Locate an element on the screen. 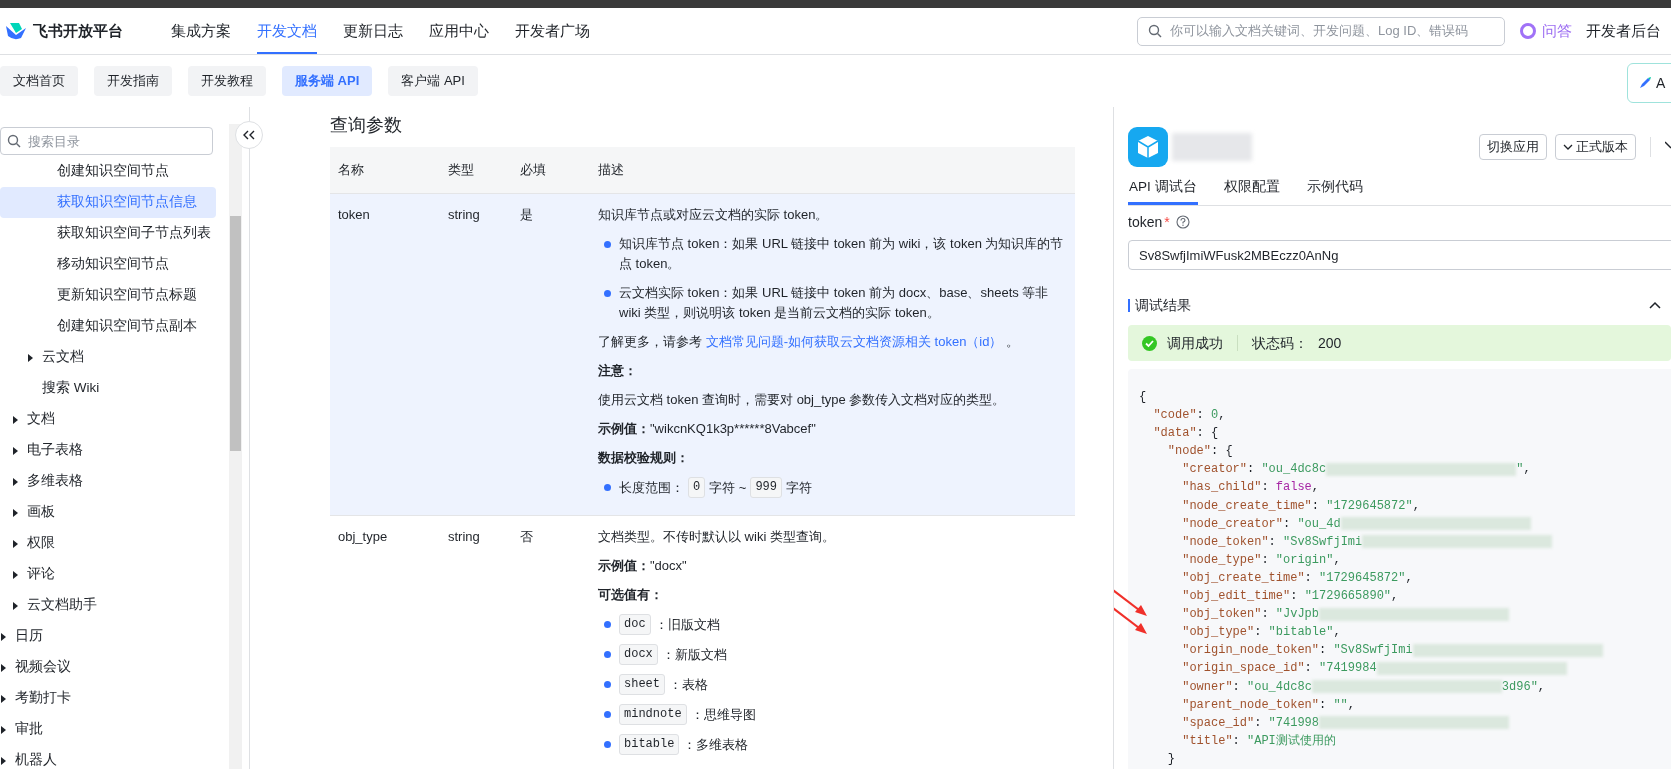 Image resolution: width=1671 pixels, height=769 pixels. tree-item: 移动知识空间节点 is located at coordinates (108, 264).